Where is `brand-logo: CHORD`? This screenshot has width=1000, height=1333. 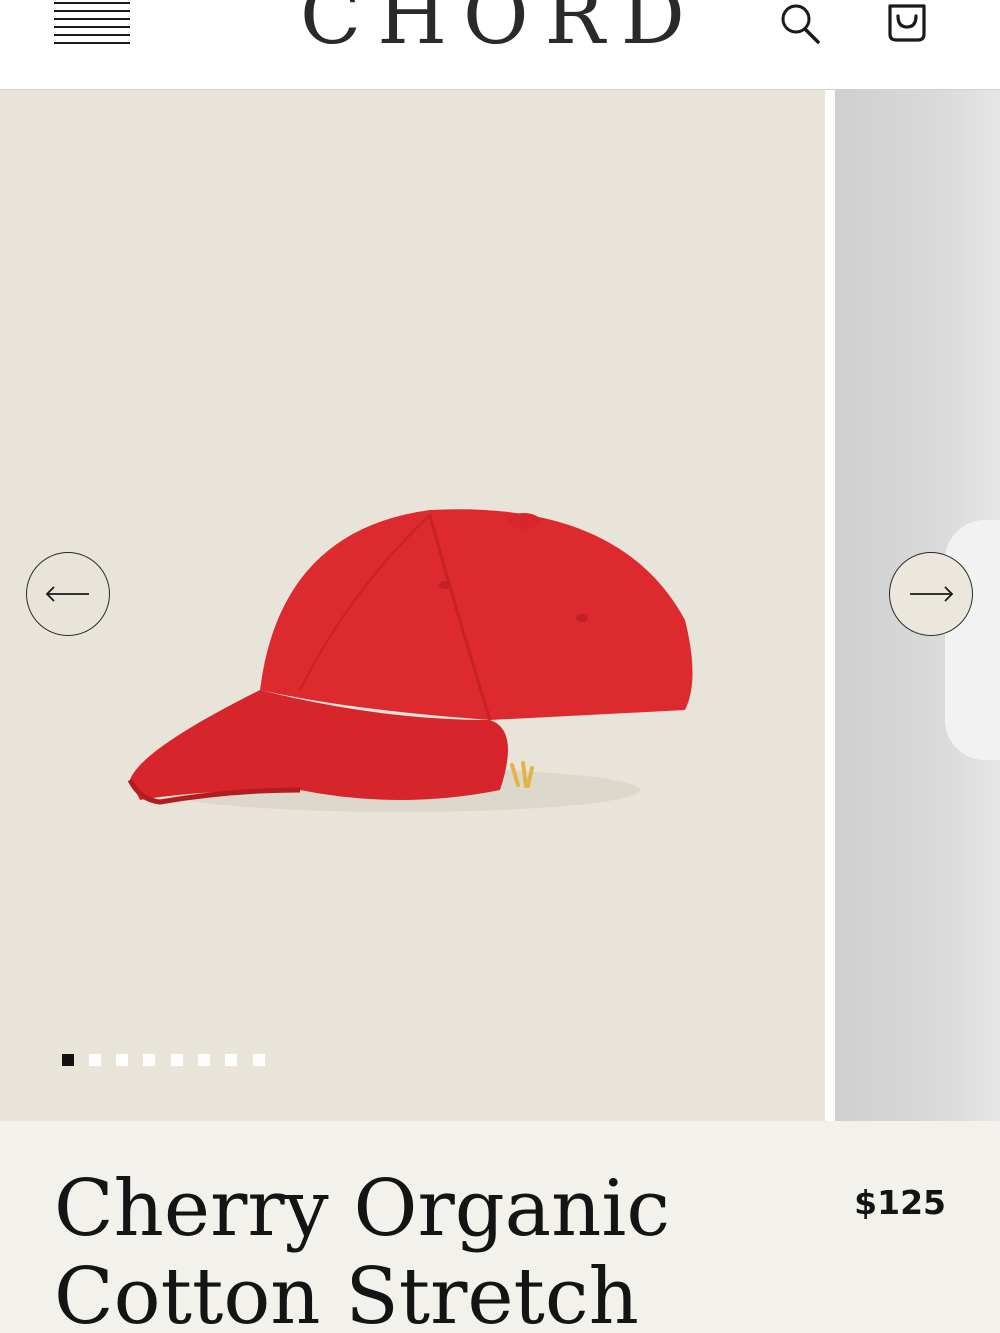 brand-logo: CHORD is located at coordinates (500, 33).